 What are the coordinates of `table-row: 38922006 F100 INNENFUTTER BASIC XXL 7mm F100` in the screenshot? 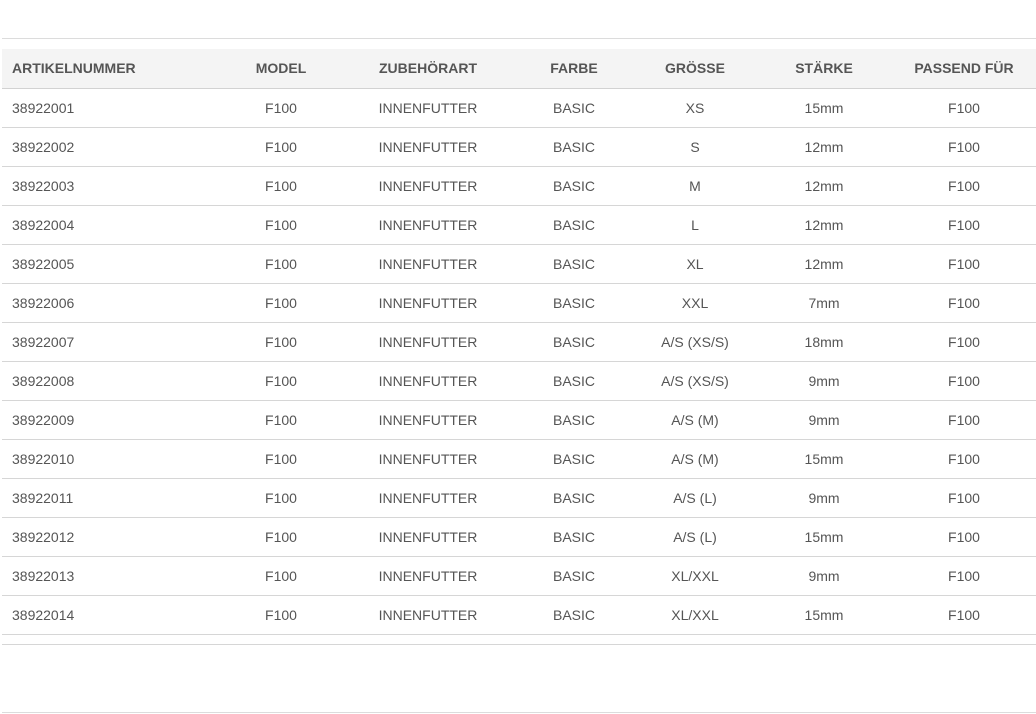 It's located at (519, 303).